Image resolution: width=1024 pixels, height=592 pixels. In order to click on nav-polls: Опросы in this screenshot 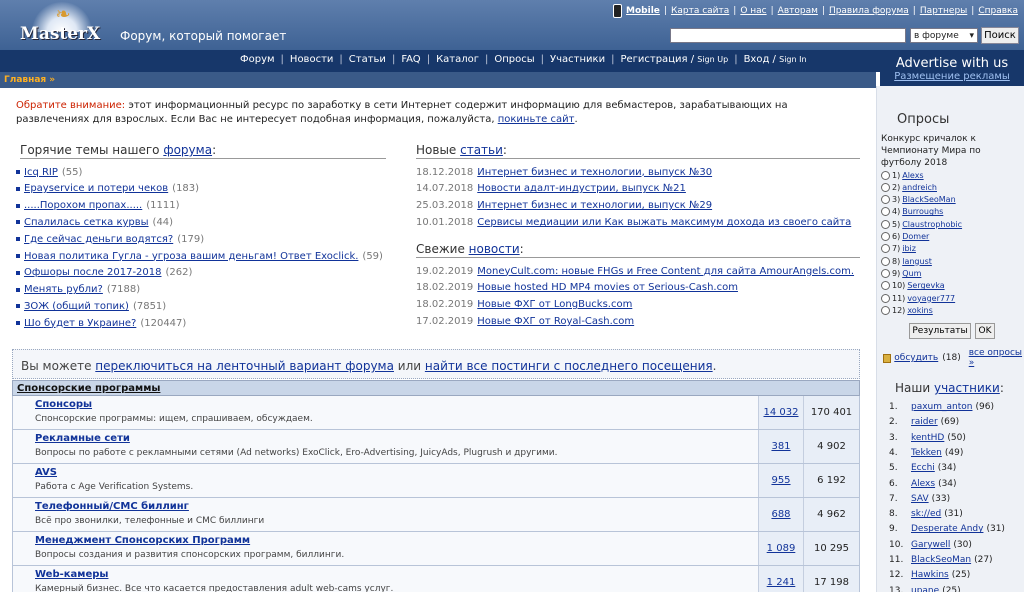, I will do `click(514, 59)`.